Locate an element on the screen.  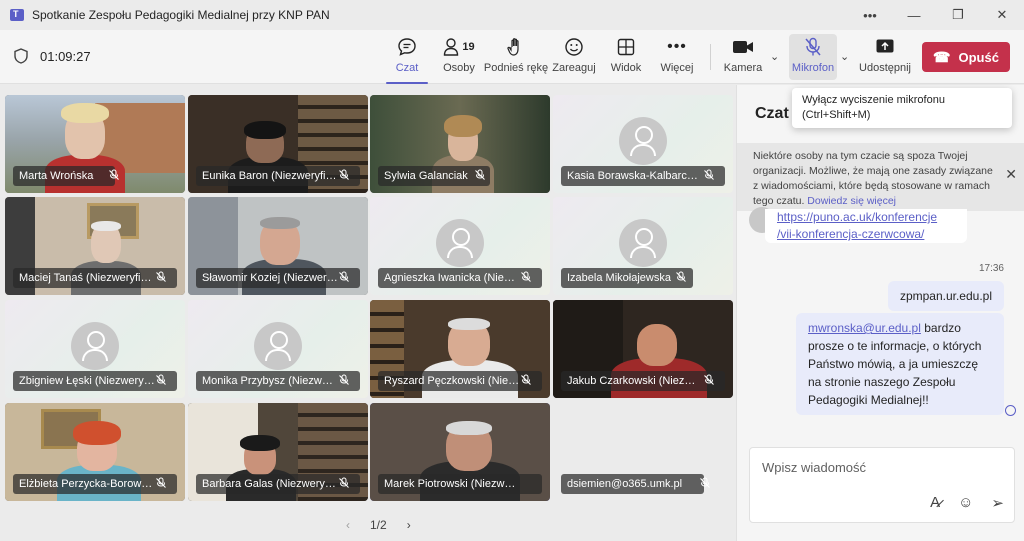
camera-button: Kamera is located at coordinates (743, 58).